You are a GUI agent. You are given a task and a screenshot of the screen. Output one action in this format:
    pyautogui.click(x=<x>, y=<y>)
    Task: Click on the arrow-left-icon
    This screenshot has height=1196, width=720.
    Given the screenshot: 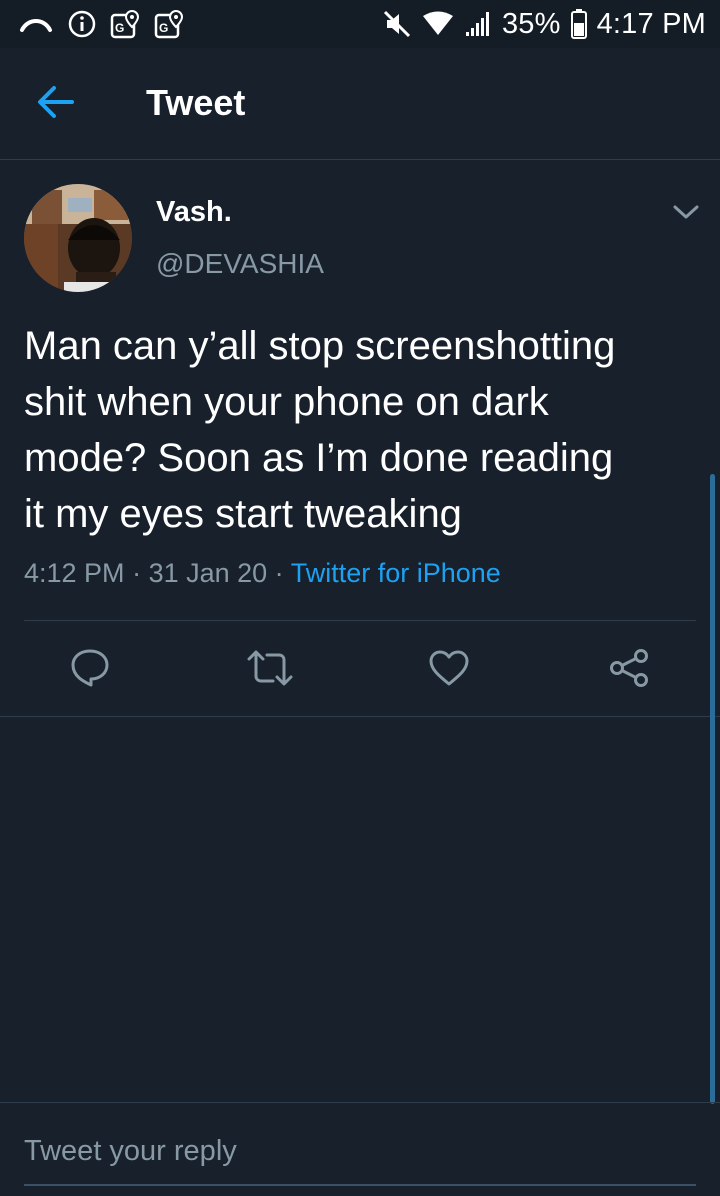 What is the action you would take?
    pyautogui.click(x=56, y=104)
    